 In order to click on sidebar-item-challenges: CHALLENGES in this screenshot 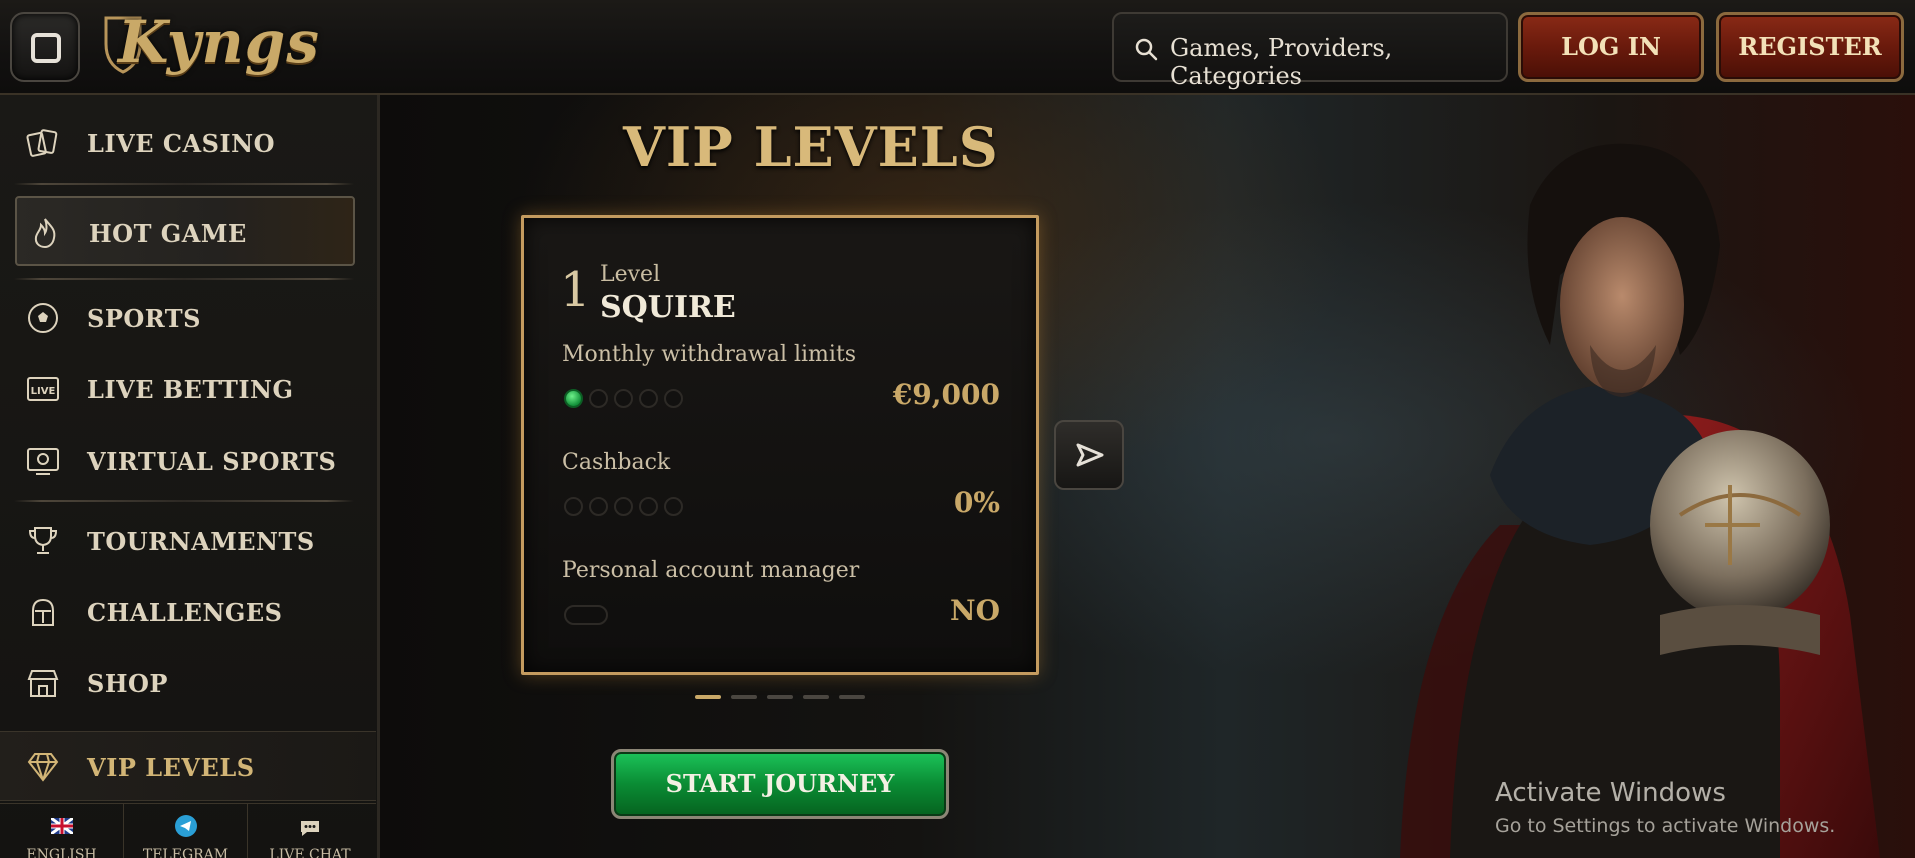, I will do `click(188, 612)`.